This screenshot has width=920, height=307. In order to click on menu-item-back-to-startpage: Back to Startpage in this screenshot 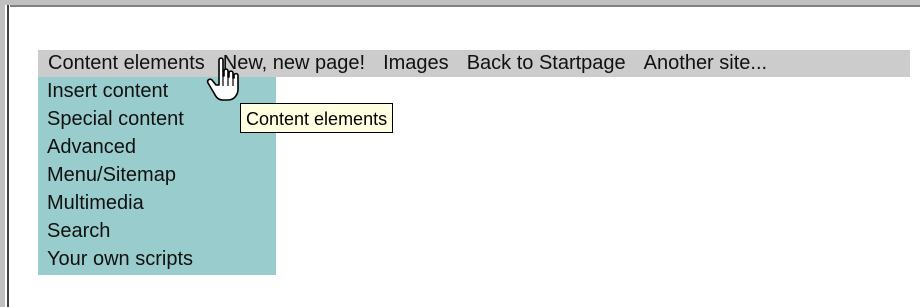, I will do `click(541, 63)`.